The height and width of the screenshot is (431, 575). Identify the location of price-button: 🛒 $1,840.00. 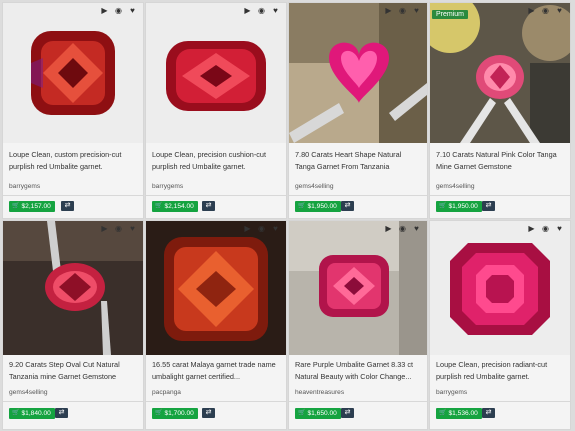
(32, 413).